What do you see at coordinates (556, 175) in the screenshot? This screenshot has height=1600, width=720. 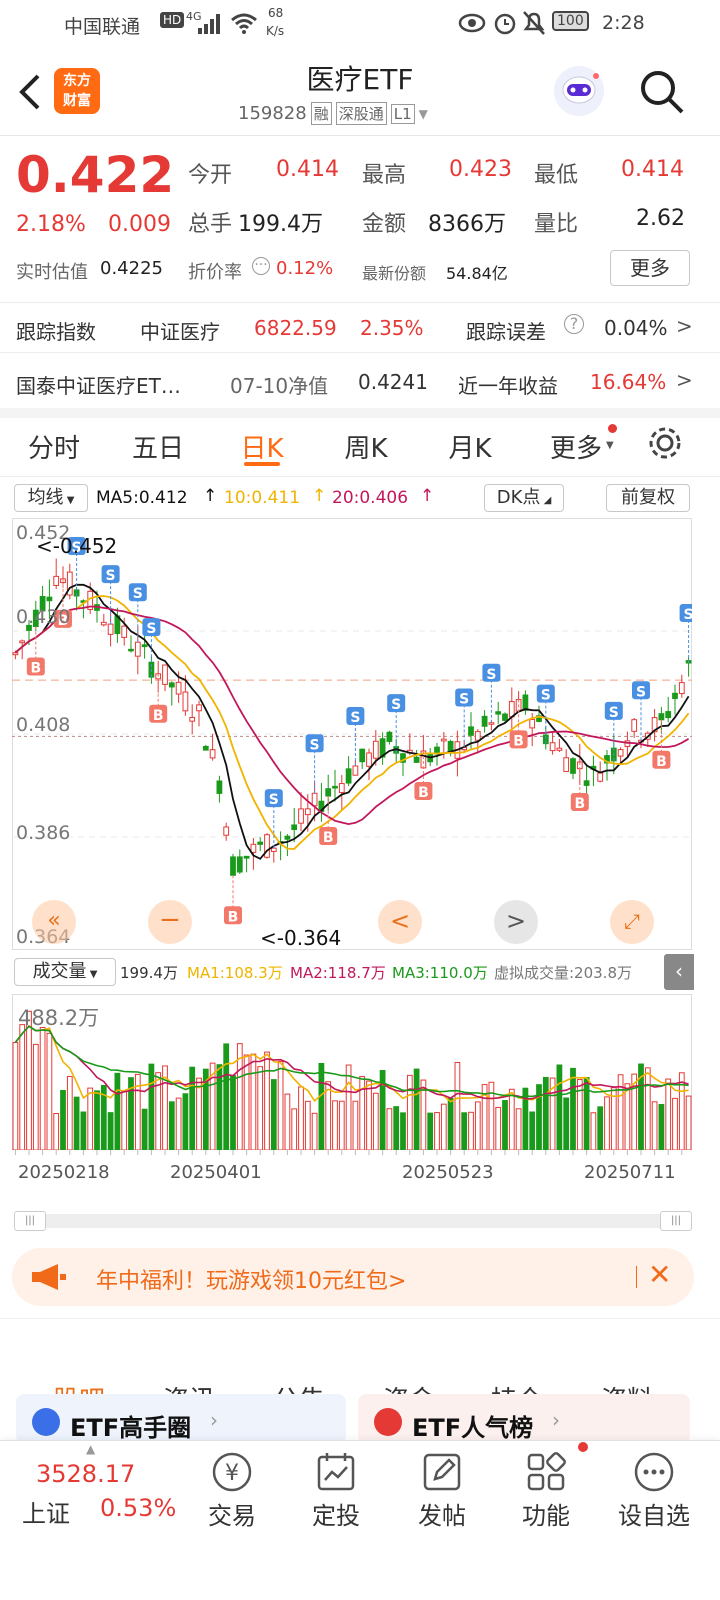 I see `low-label: 最低` at bounding box center [556, 175].